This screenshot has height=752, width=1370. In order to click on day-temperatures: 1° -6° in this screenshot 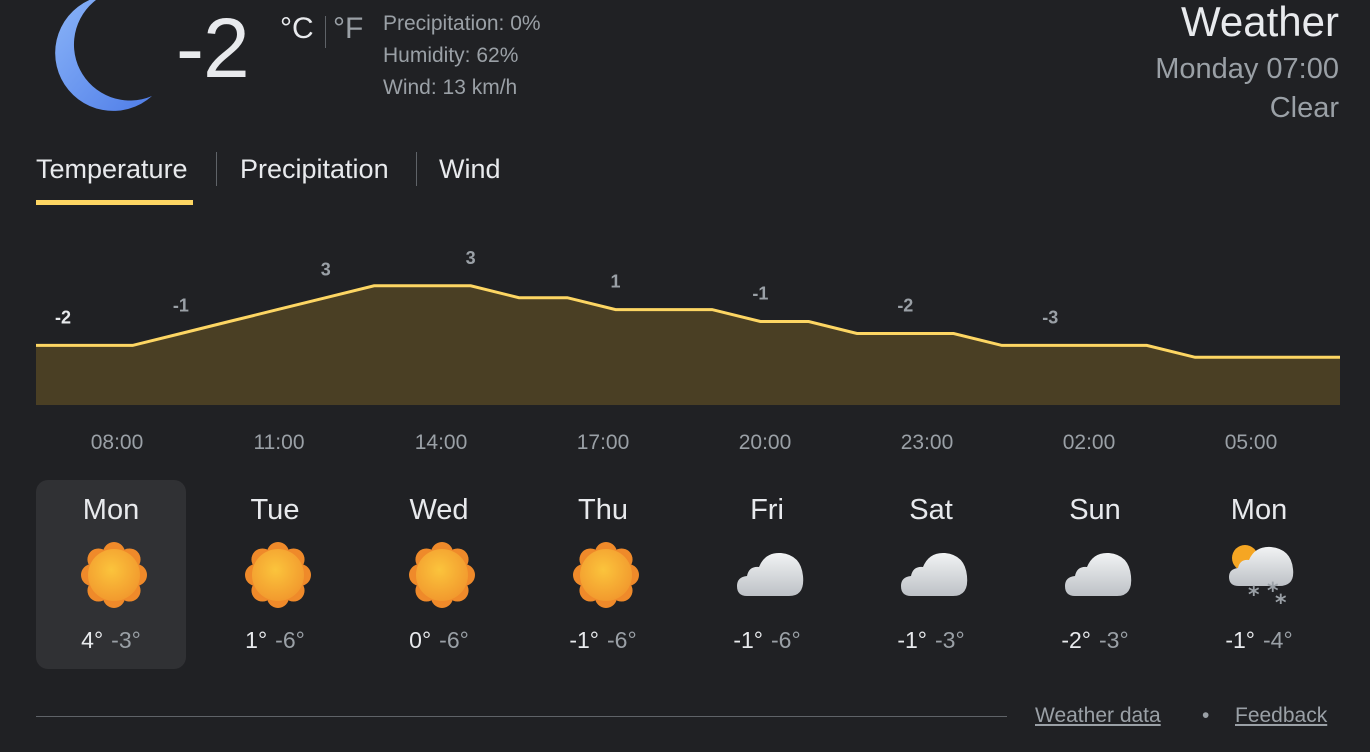, I will do `click(275, 640)`.